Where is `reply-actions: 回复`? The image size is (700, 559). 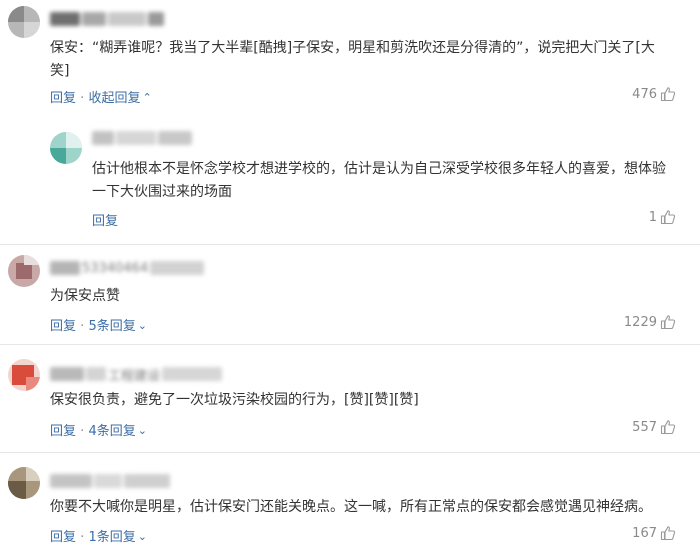 reply-actions: 回复 is located at coordinates (105, 219).